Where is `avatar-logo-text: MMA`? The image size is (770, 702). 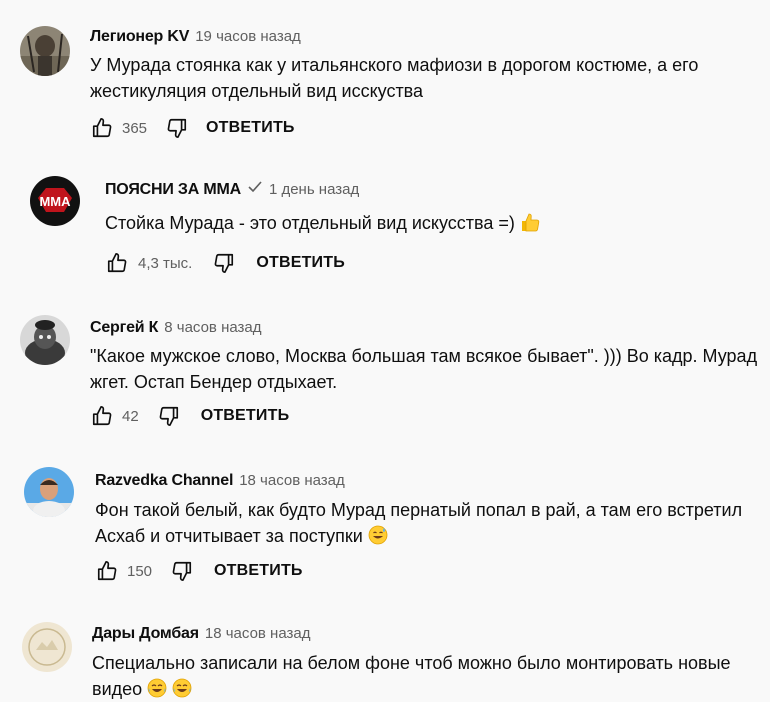 avatar-logo-text: MMA is located at coordinates (55, 201).